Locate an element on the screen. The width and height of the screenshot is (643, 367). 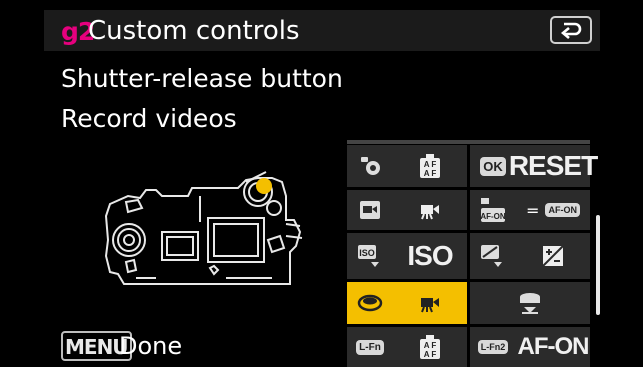
grid-cell-l-fn: L-Fn A F A F is located at coordinates (407, 347).